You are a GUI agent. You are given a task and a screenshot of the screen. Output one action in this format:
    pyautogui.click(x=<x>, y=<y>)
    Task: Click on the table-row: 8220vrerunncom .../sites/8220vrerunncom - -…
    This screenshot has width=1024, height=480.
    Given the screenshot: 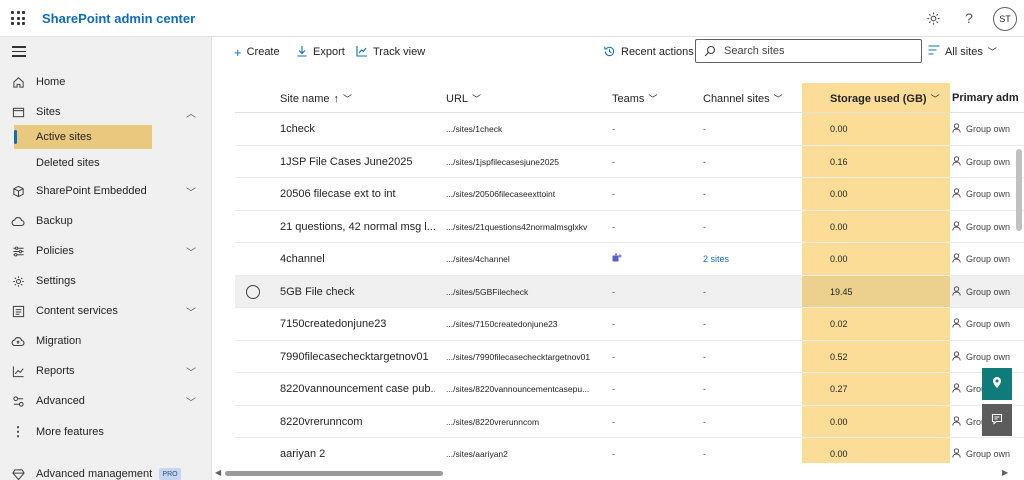 What is the action you would take?
    pyautogui.click(x=629, y=422)
    